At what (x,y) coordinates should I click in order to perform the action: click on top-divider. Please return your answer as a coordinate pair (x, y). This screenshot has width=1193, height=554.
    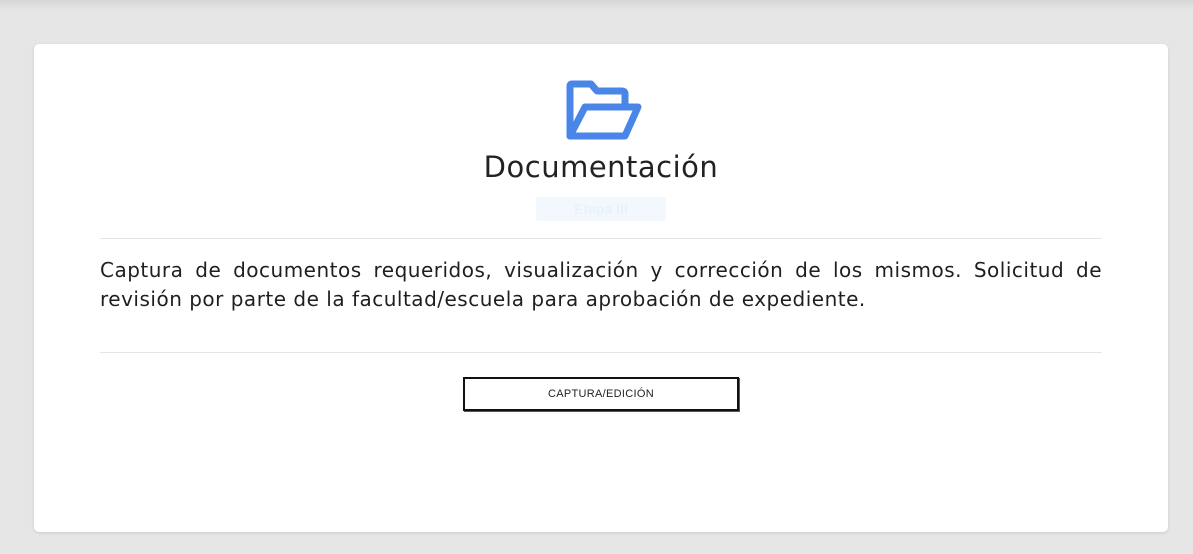
    Looking at the image, I should click on (601, 238).